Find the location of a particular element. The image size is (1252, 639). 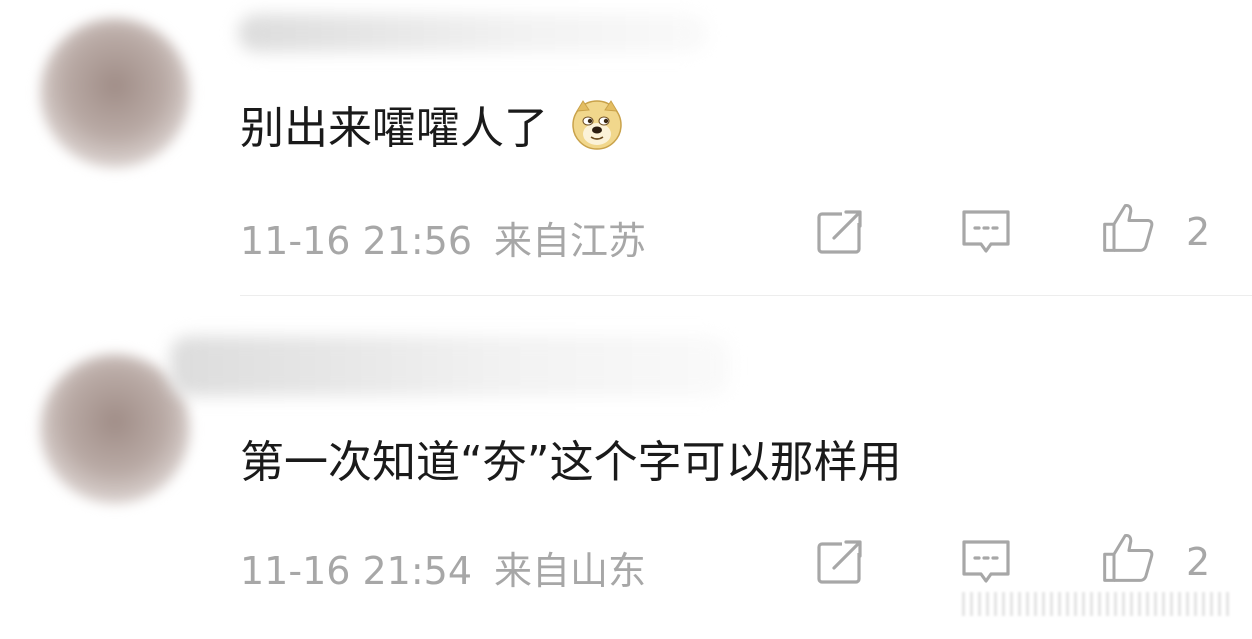

comment-meta: 11-16 21:56 来自江苏 is located at coordinates (443, 237).